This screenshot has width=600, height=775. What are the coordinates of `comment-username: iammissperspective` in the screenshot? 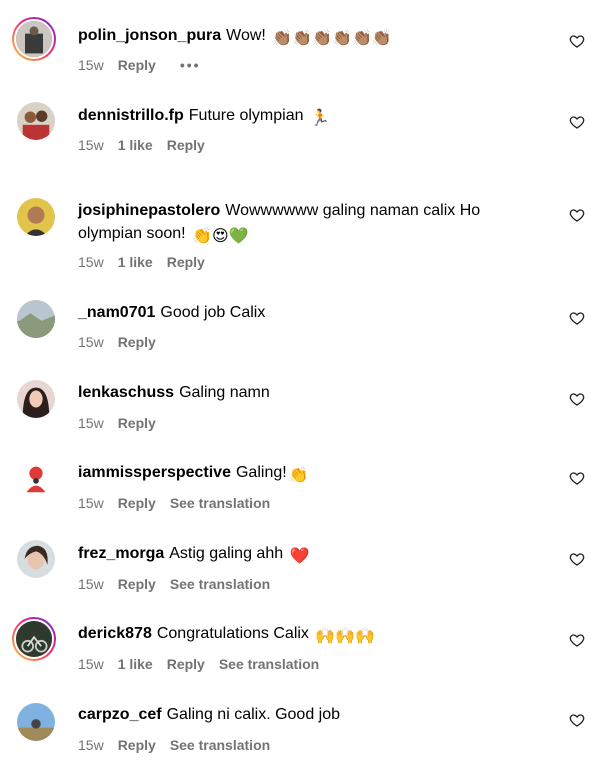 It's located at (154, 472).